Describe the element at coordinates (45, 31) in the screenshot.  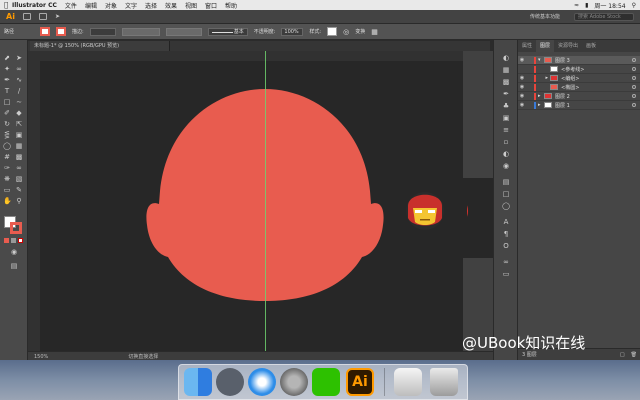
I see `fill-swatch` at that location.